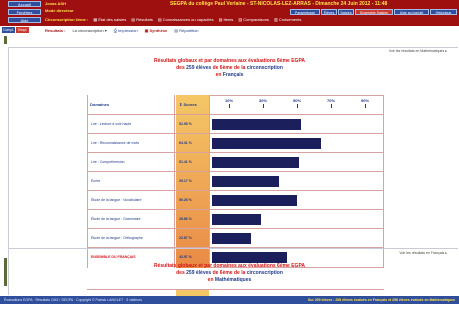 The width and height of the screenshot is (459, 311). What do you see at coordinates (100, 104) in the screenshot?
I see `domain-column-header: Domaines` at bounding box center [100, 104].